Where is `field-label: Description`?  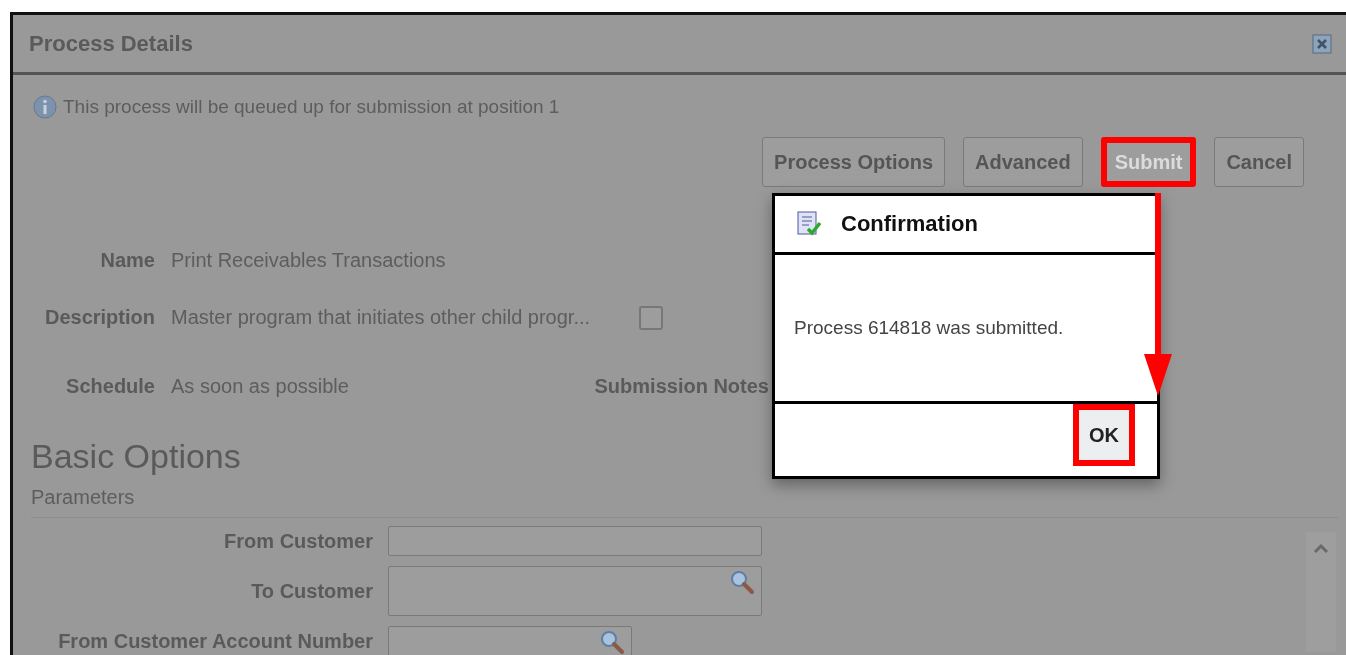 field-label: Description is located at coordinates (99, 317).